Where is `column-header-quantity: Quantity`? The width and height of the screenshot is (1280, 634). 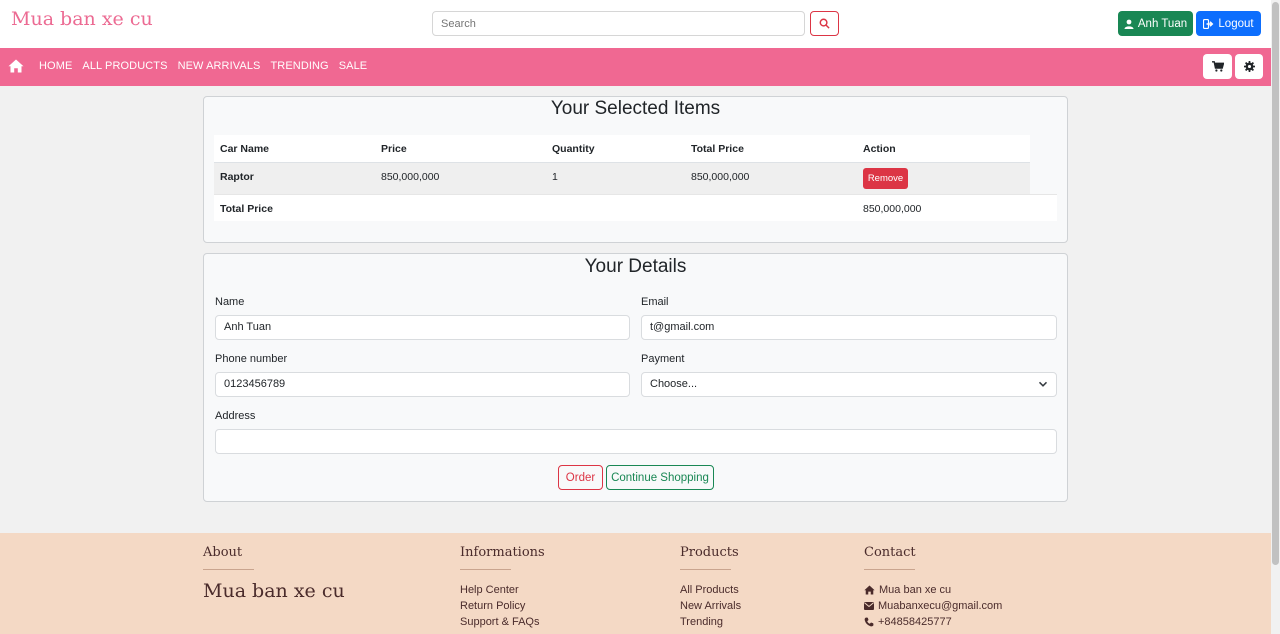 column-header-quantity: Quantity is located at coordinates (573, 149).